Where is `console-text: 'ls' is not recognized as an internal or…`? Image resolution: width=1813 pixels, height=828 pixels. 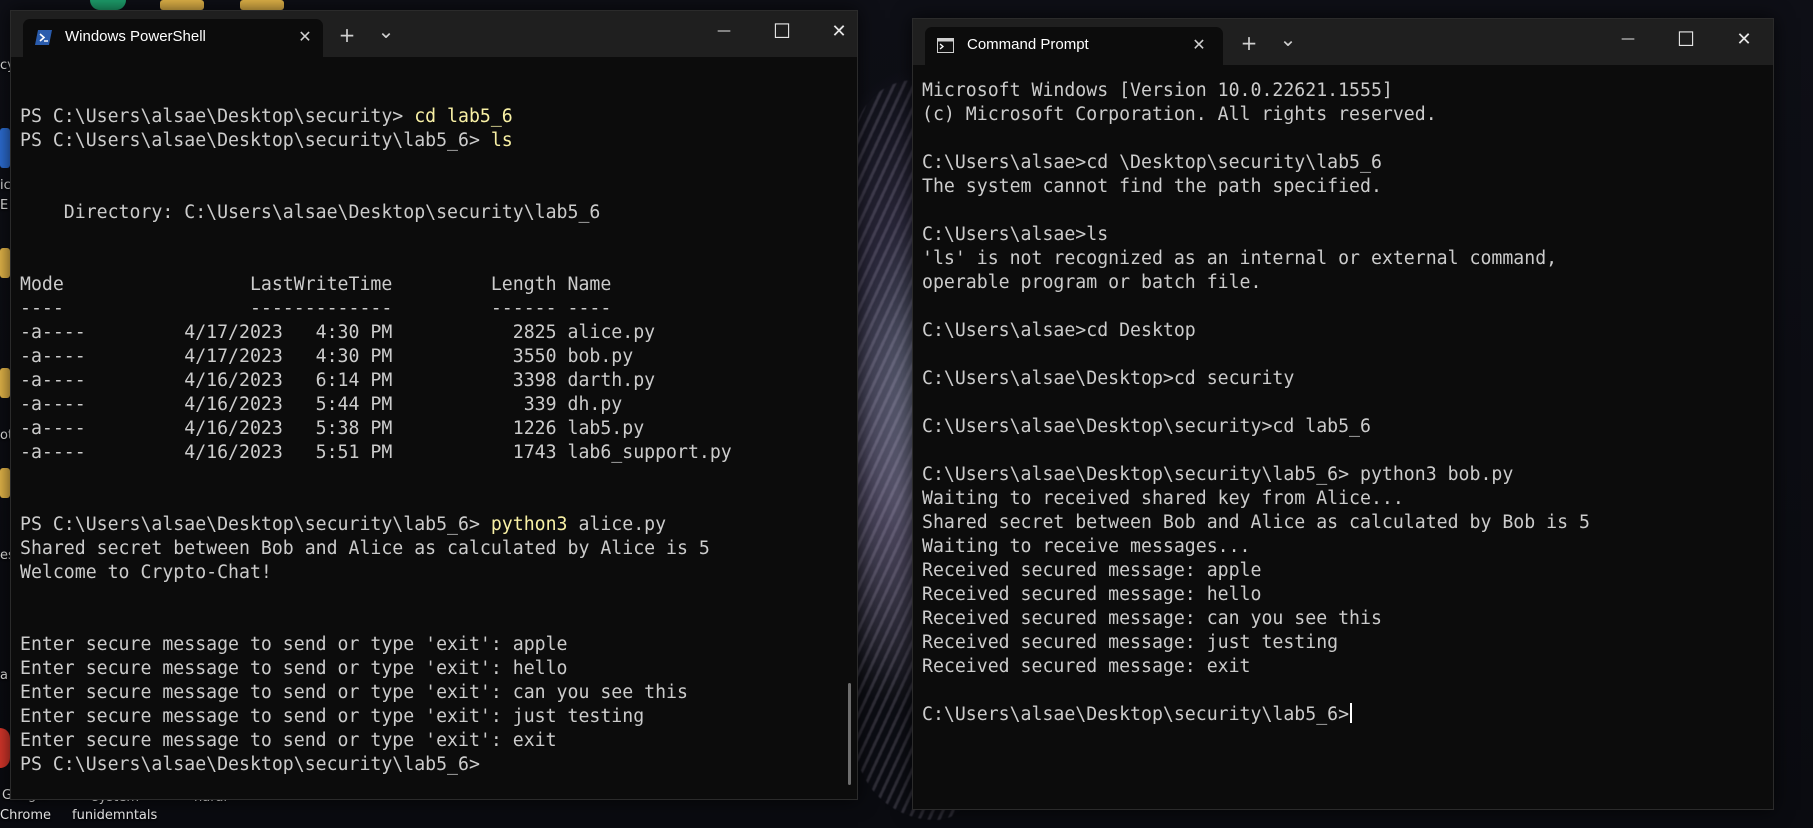
console-text: 'ls' is not recognized as an internal or… is located at coordinates (1240, 258).